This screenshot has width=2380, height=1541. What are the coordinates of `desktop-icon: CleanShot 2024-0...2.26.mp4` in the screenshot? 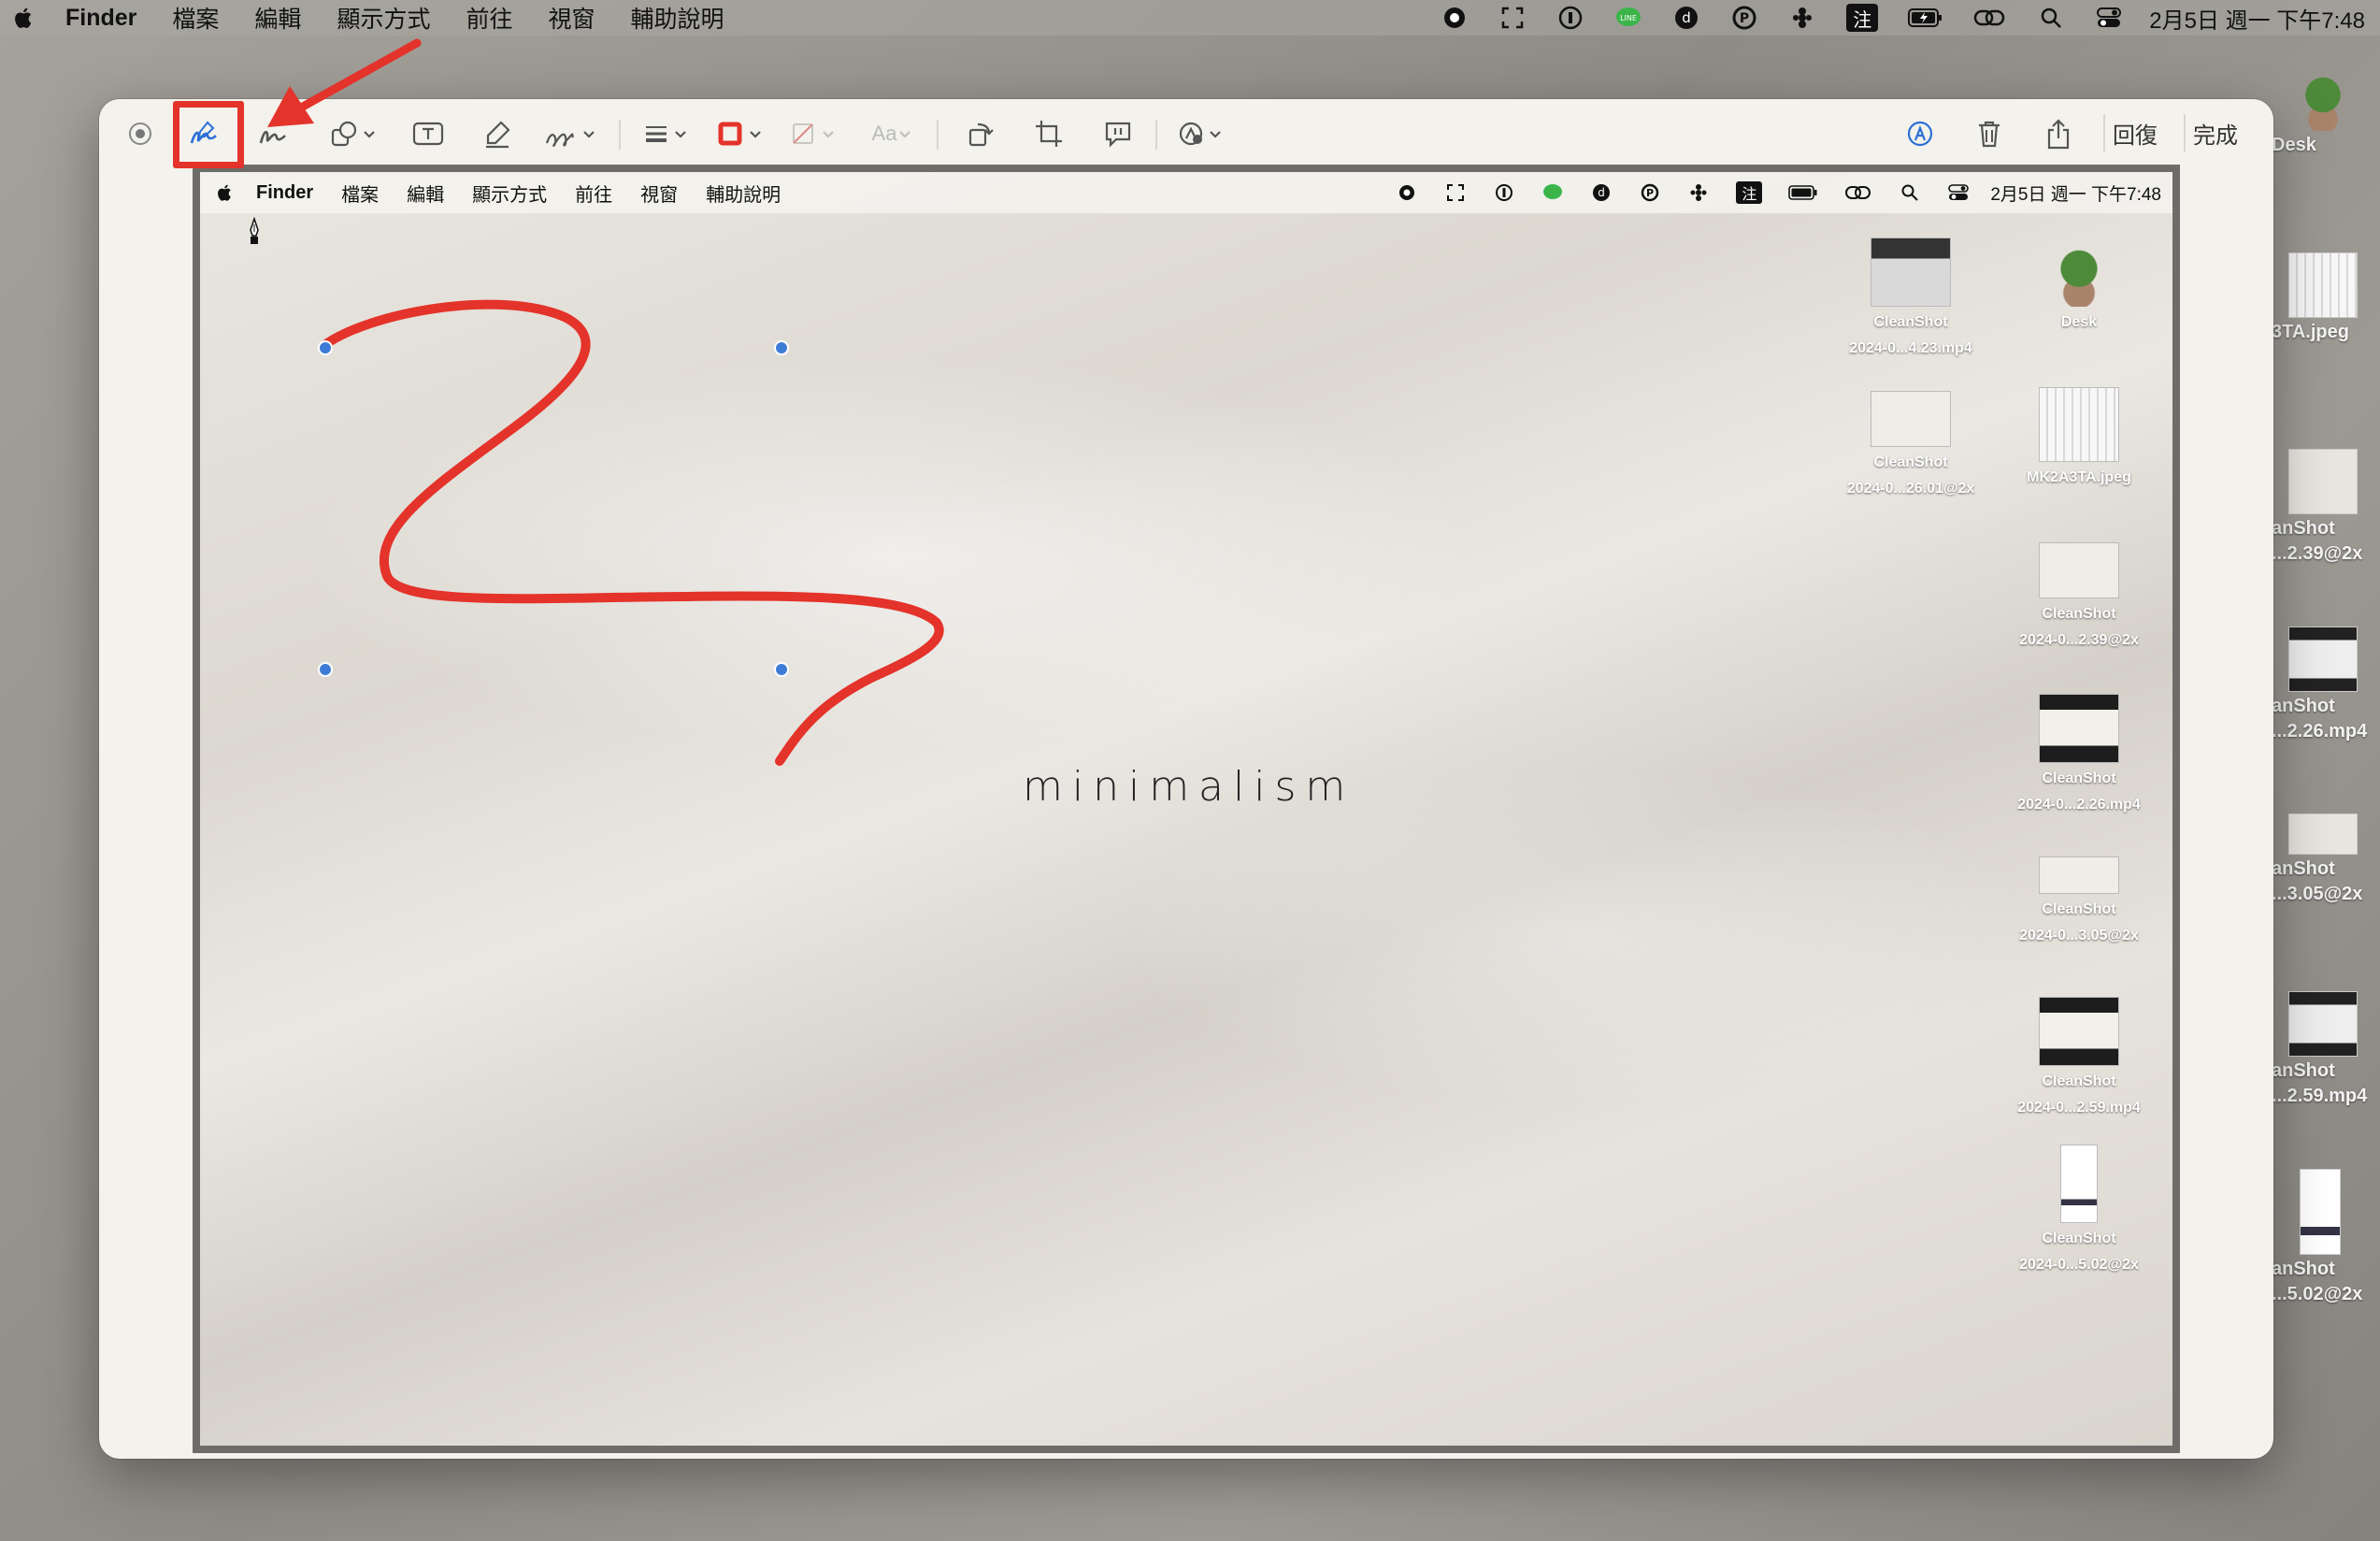 It's located at (2079, 754).